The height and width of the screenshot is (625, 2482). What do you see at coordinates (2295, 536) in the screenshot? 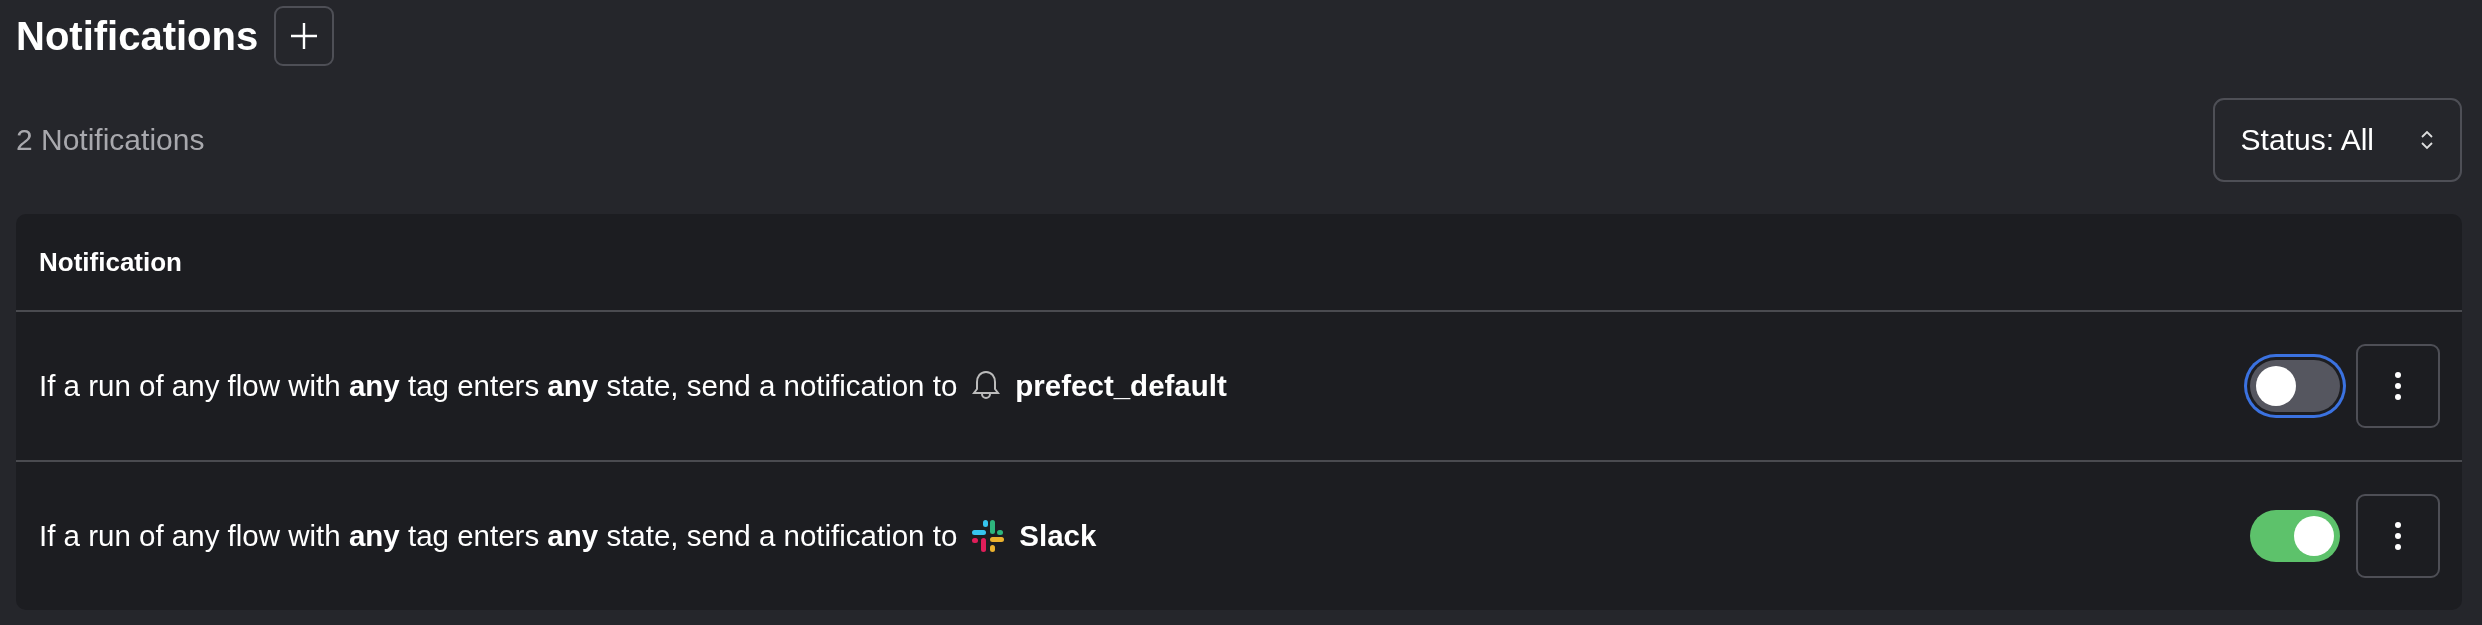
I see `toggle-switch` at bounding box center [2295, 536].